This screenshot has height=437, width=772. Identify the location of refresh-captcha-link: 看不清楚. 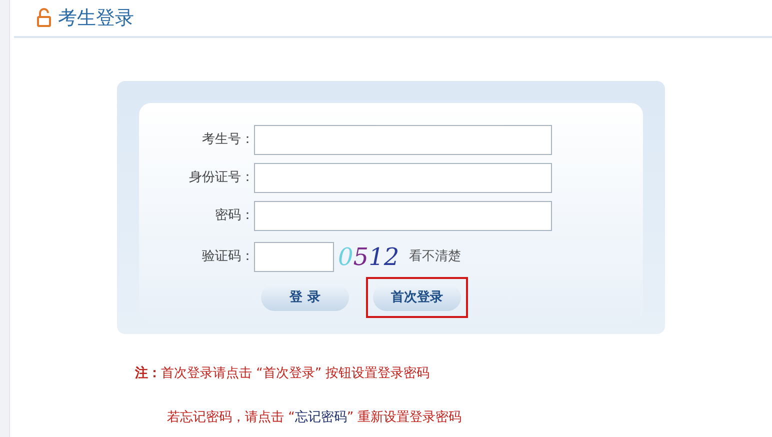
(435, 257).